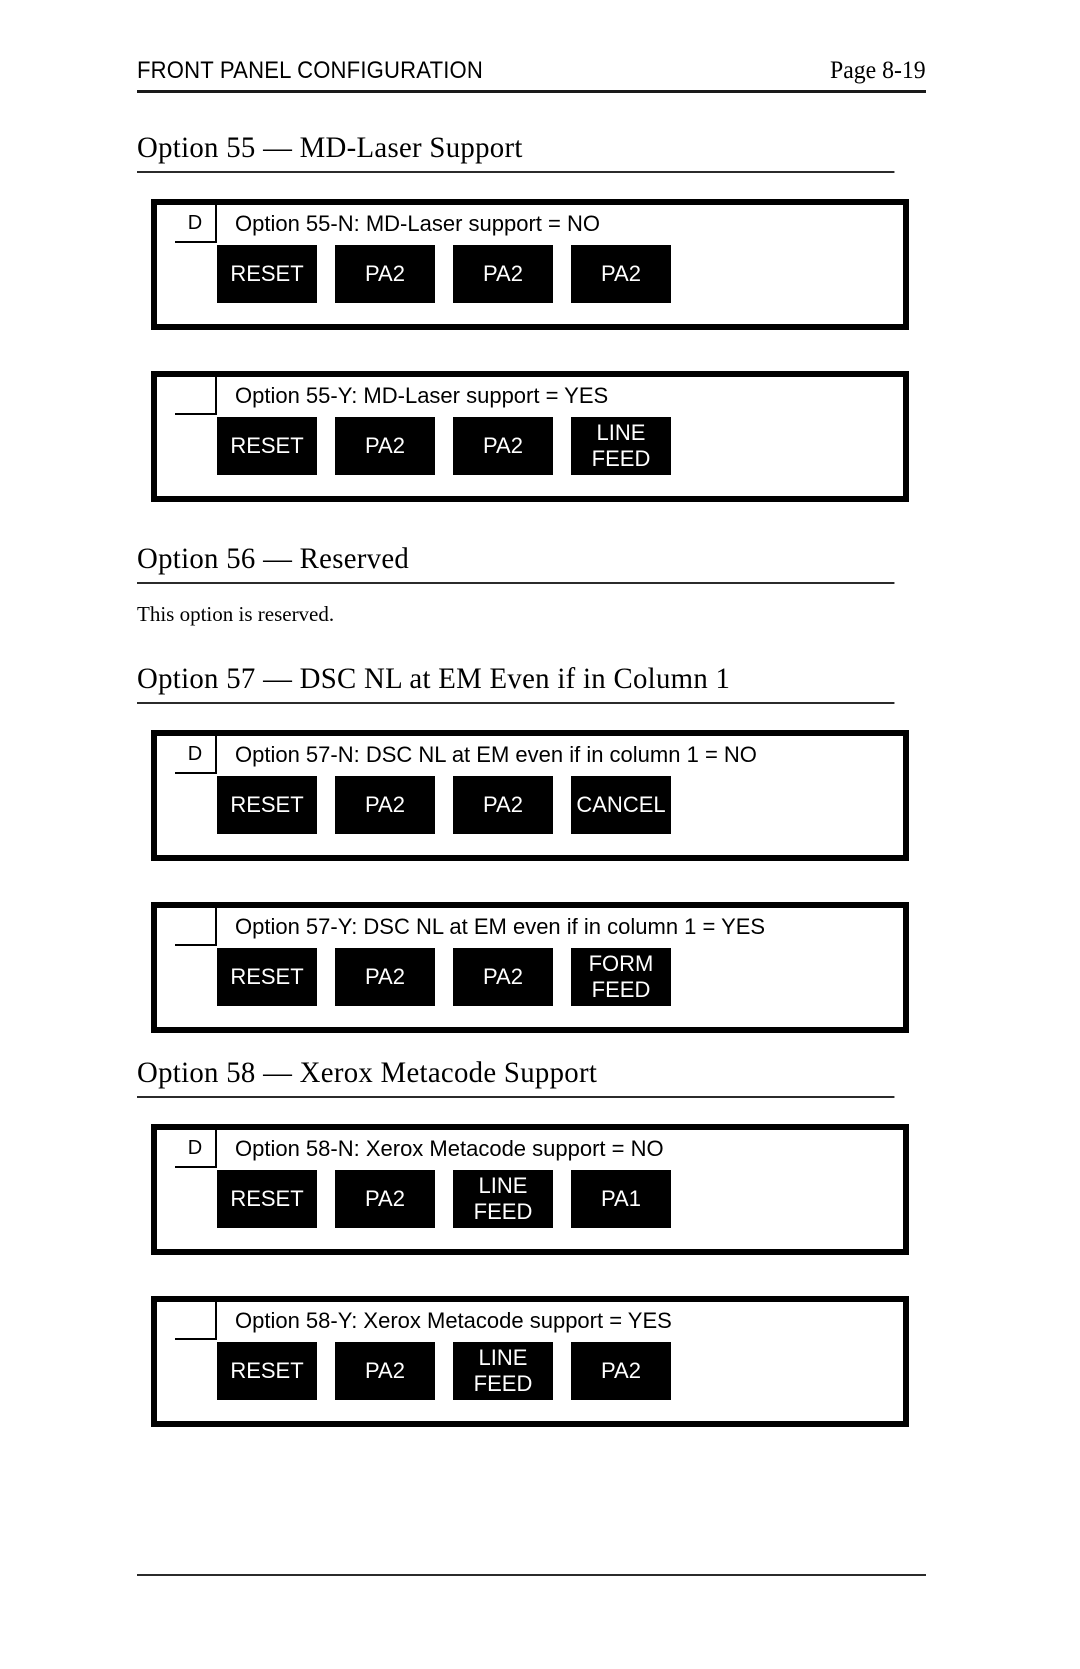 The height and width of the screenshot is (1669, 1080). What do you see at coordinates (236, 614) in the screenshot?
I see `section-body-option-56: This option is reserved.` at bounding box center [236, 614].